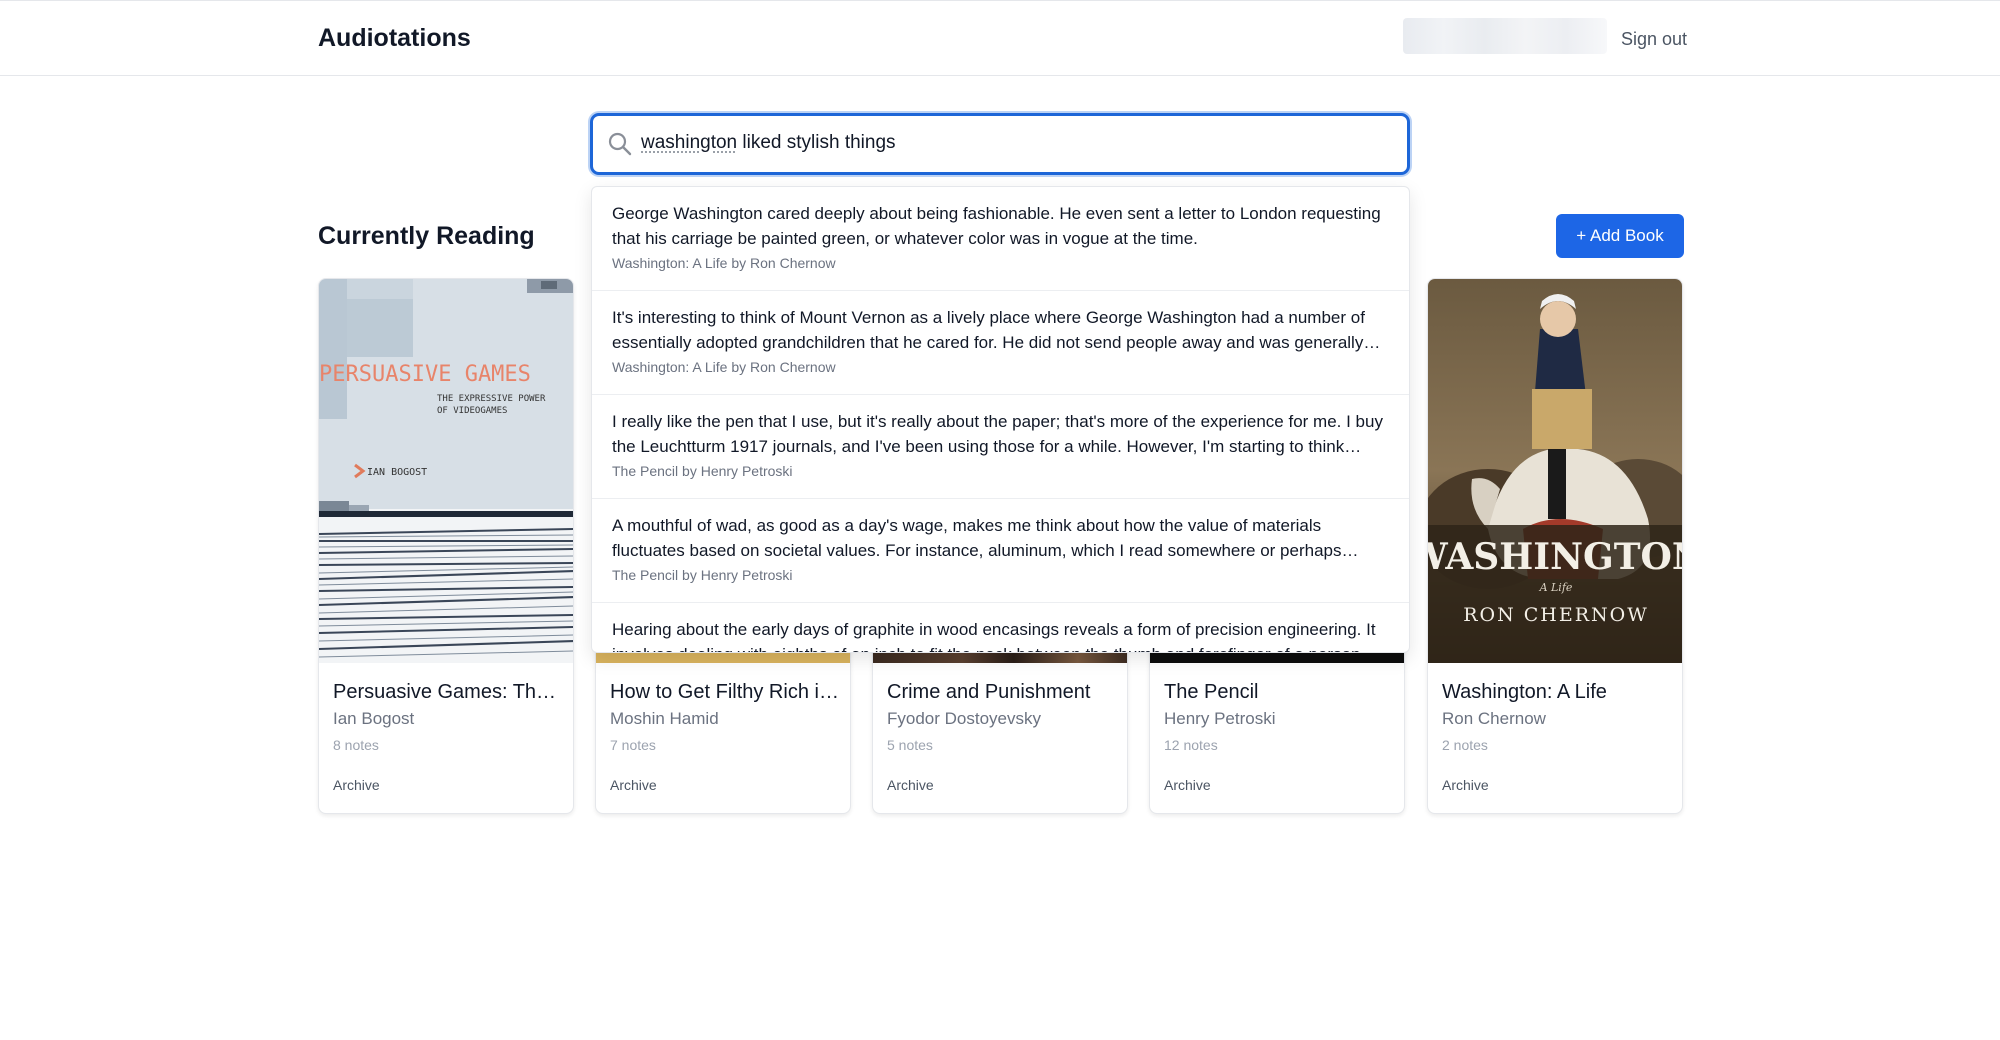  What do you see at coordinates (1654, 39) in the screenshot?
I see `sign-out-link: Sign out` at bounding box center [1654, 39].